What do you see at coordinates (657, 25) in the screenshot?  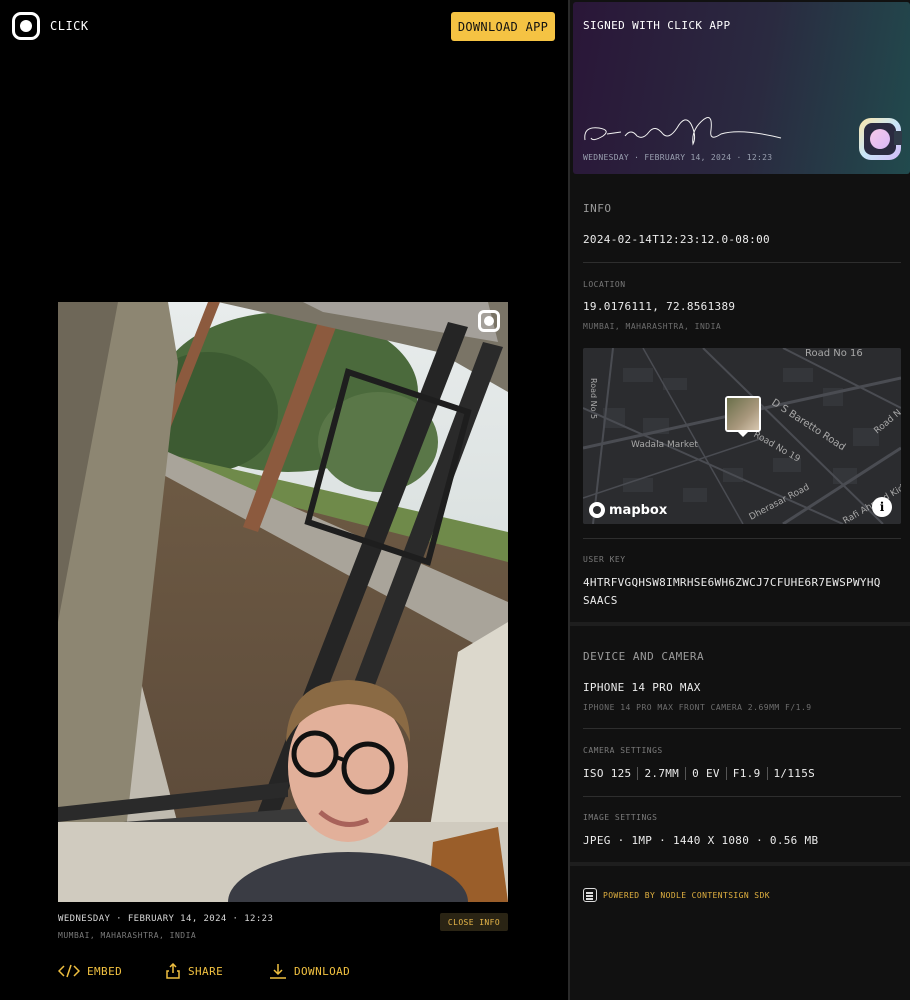 I see `signature-card-title: SIGNED WITH CLICK APP` at bounding box center [657, 25].